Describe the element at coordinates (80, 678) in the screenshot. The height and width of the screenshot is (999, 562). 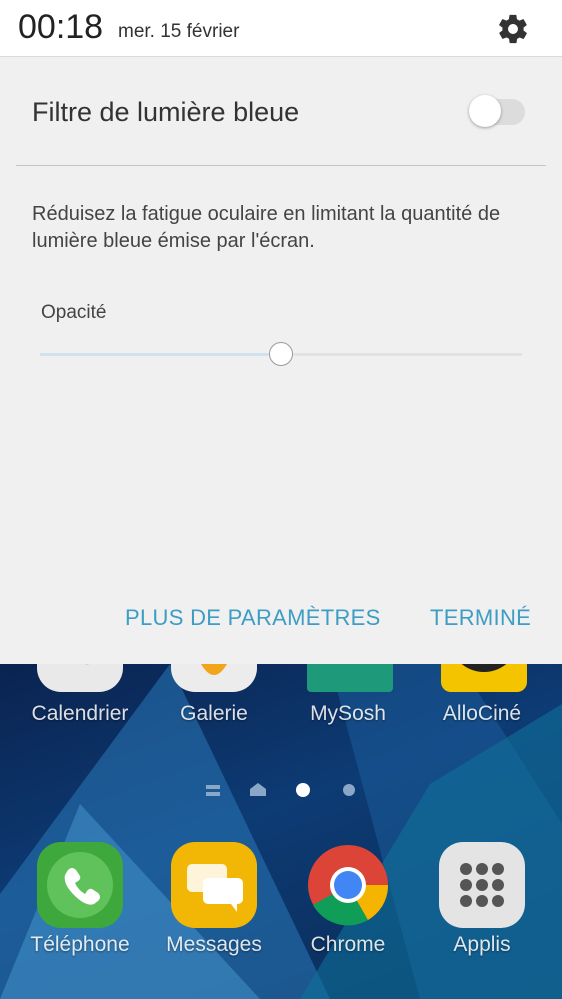
I see `calendar-icon: 15` at that location.